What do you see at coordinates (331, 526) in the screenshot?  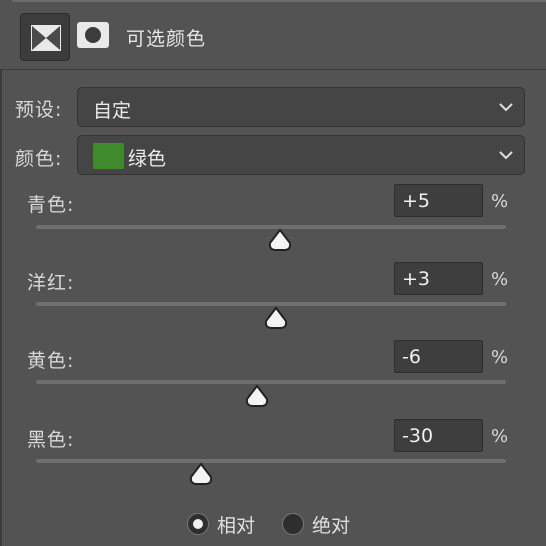 I see `absolute-label: 绝对` at bounding box center [331, 526].